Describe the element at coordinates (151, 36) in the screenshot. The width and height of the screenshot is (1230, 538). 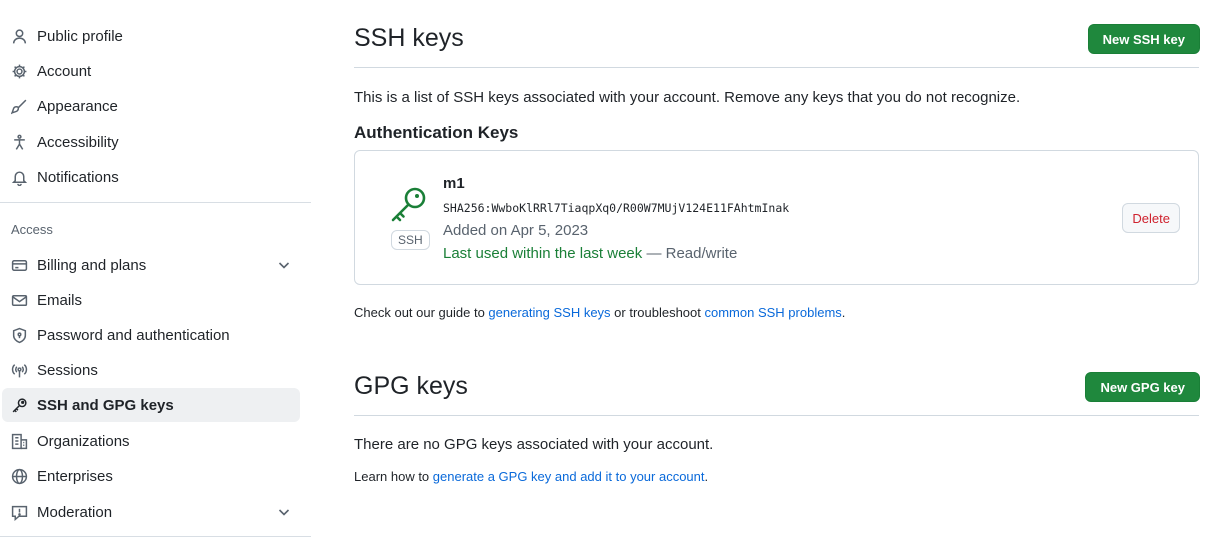
I see `sidebar-item-public-profile: Public profile` at that location.